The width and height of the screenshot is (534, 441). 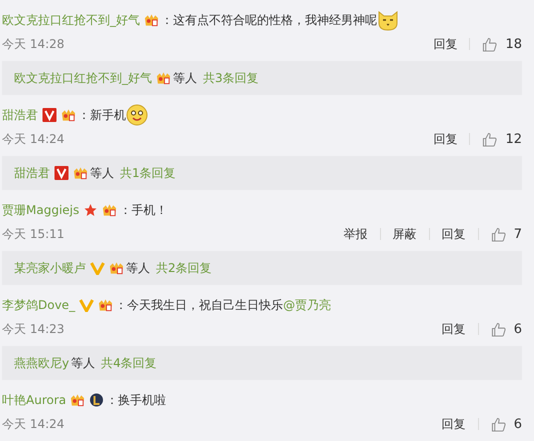 I want to click on emoji-icon, so click(x=137, y=115).